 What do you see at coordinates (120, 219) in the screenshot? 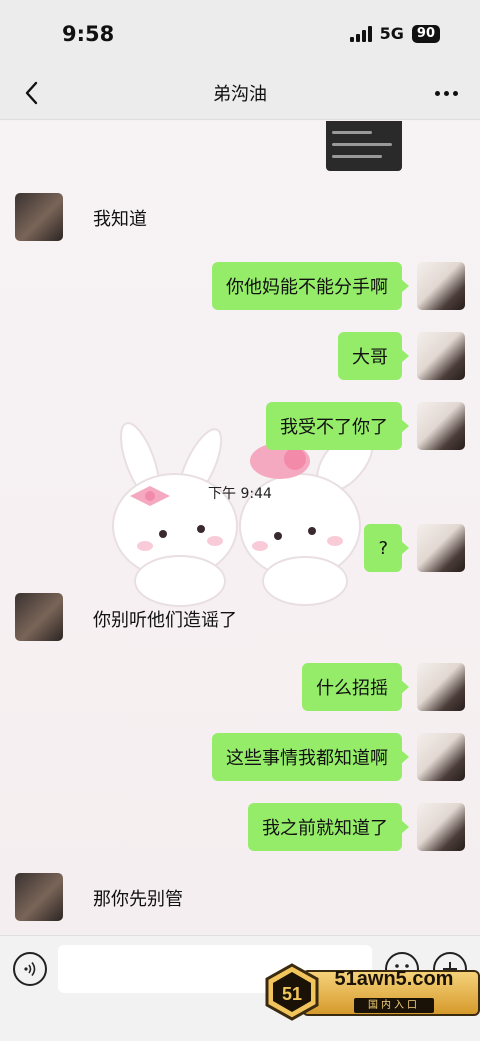
I see `message-text: 我知道` at bounding box center [120, 219].